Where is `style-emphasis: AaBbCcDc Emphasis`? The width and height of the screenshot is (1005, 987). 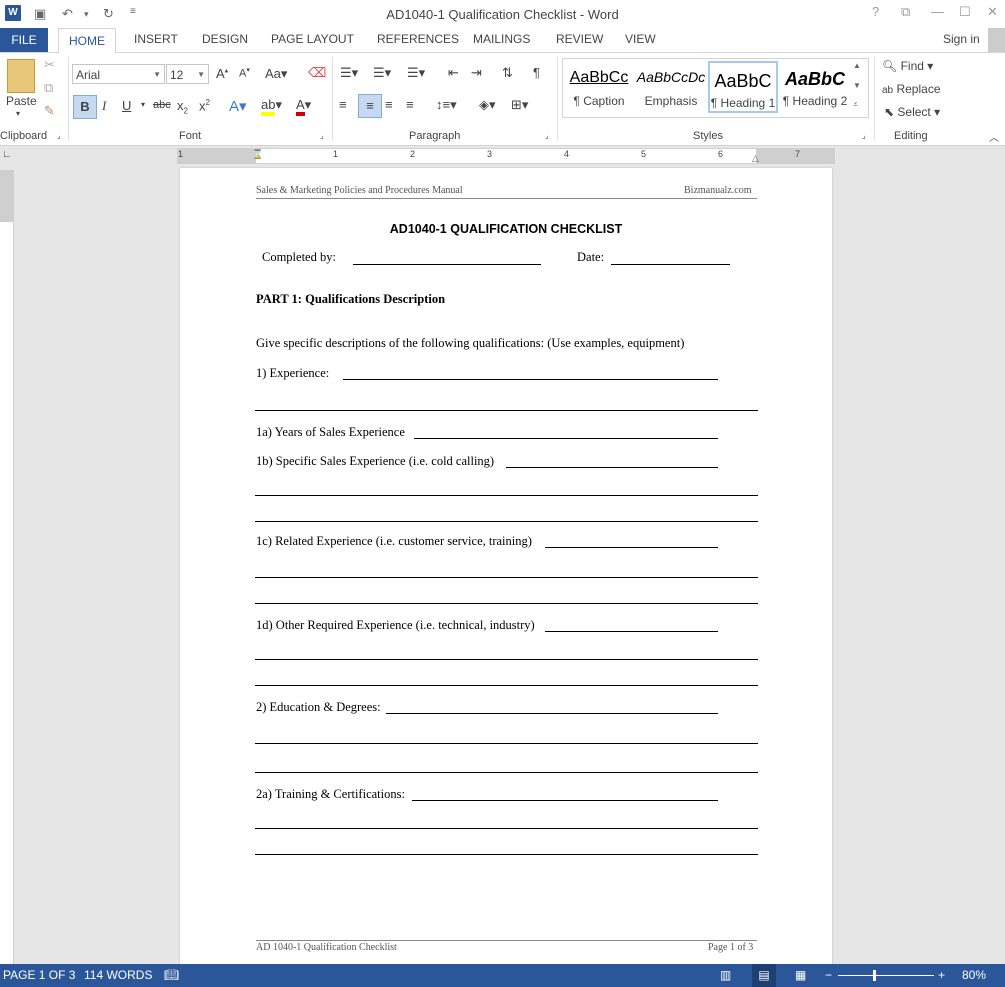 style-emphasis: AaBbCcDc Emphasis is located at coordinates (671, 87).